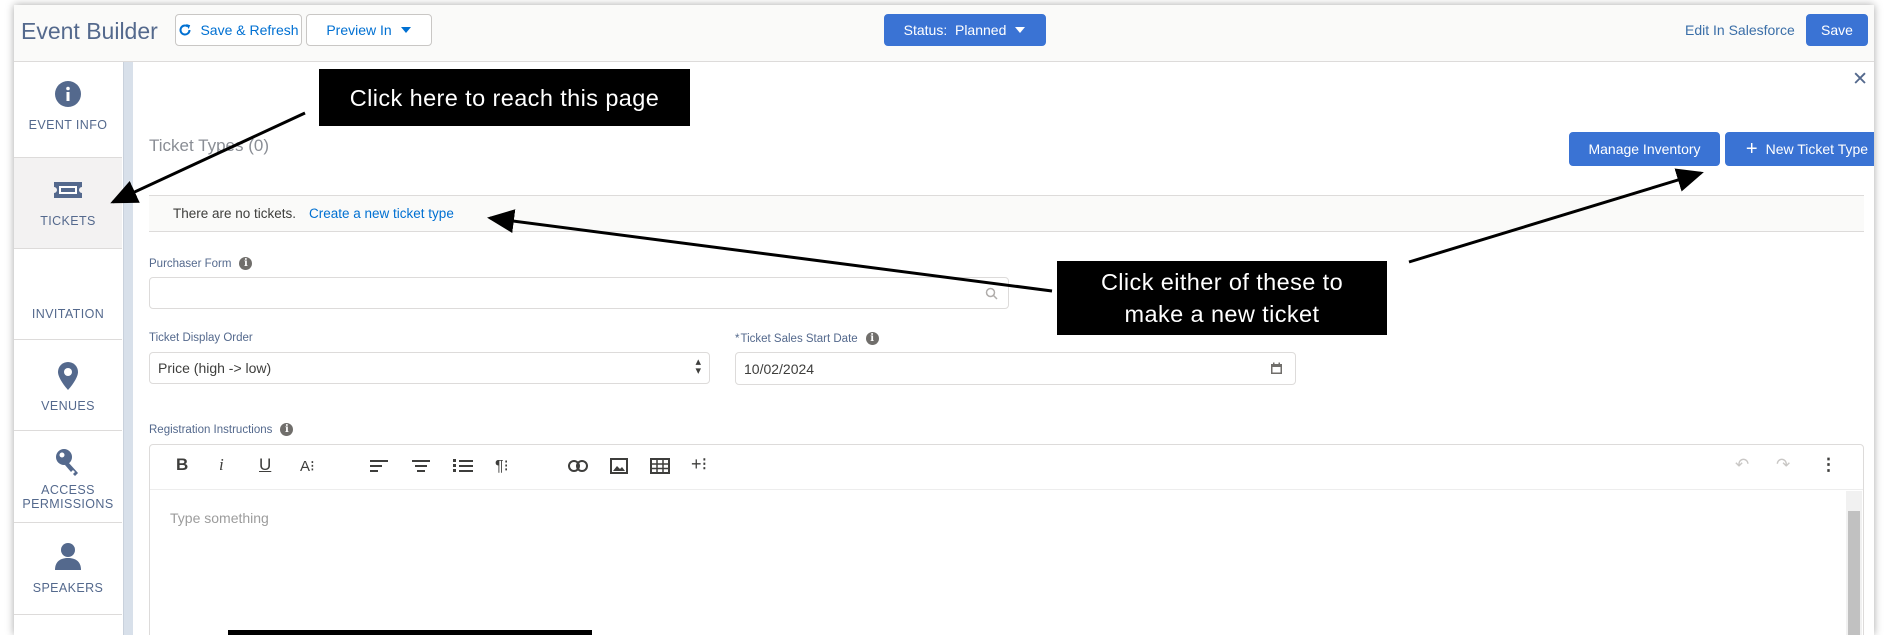 This screenshot has height=635, width=1885. What do you see at coordinates (770, 251) in the screenshot?
I see `arrow-to-create-link` at bounding box center [770, 251].